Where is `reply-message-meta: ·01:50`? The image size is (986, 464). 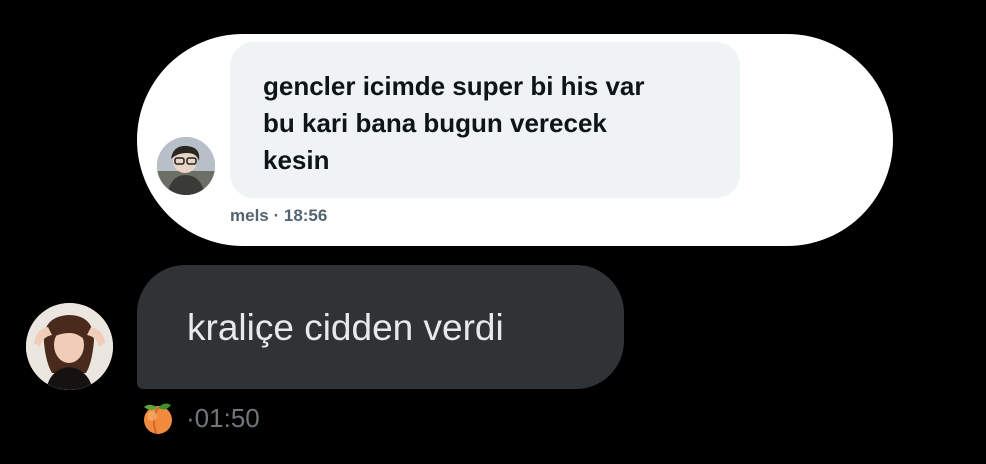 reply-message-meta: ·01:50 is located at coordinates (200, 418).